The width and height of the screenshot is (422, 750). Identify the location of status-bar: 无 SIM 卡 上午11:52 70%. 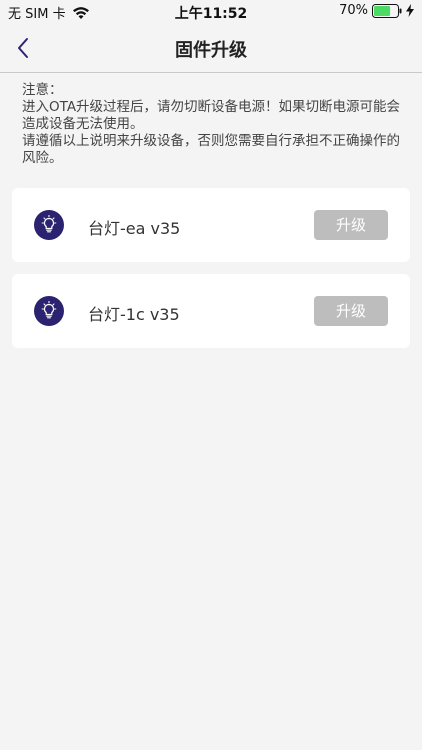
(211, 12).